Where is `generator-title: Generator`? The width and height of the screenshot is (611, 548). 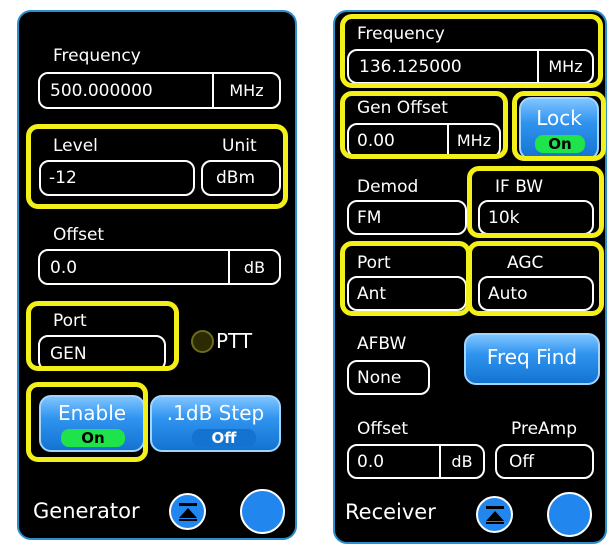 generator-title: Generator is located at coordinates (86, 511).